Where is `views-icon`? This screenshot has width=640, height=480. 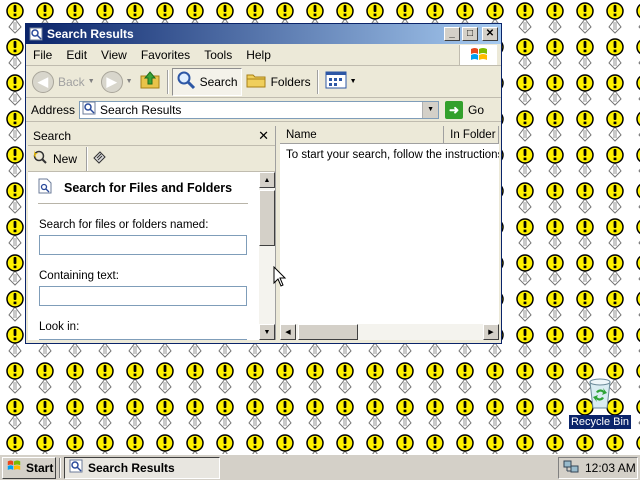 views-icon is located at coordinates (336, 81).